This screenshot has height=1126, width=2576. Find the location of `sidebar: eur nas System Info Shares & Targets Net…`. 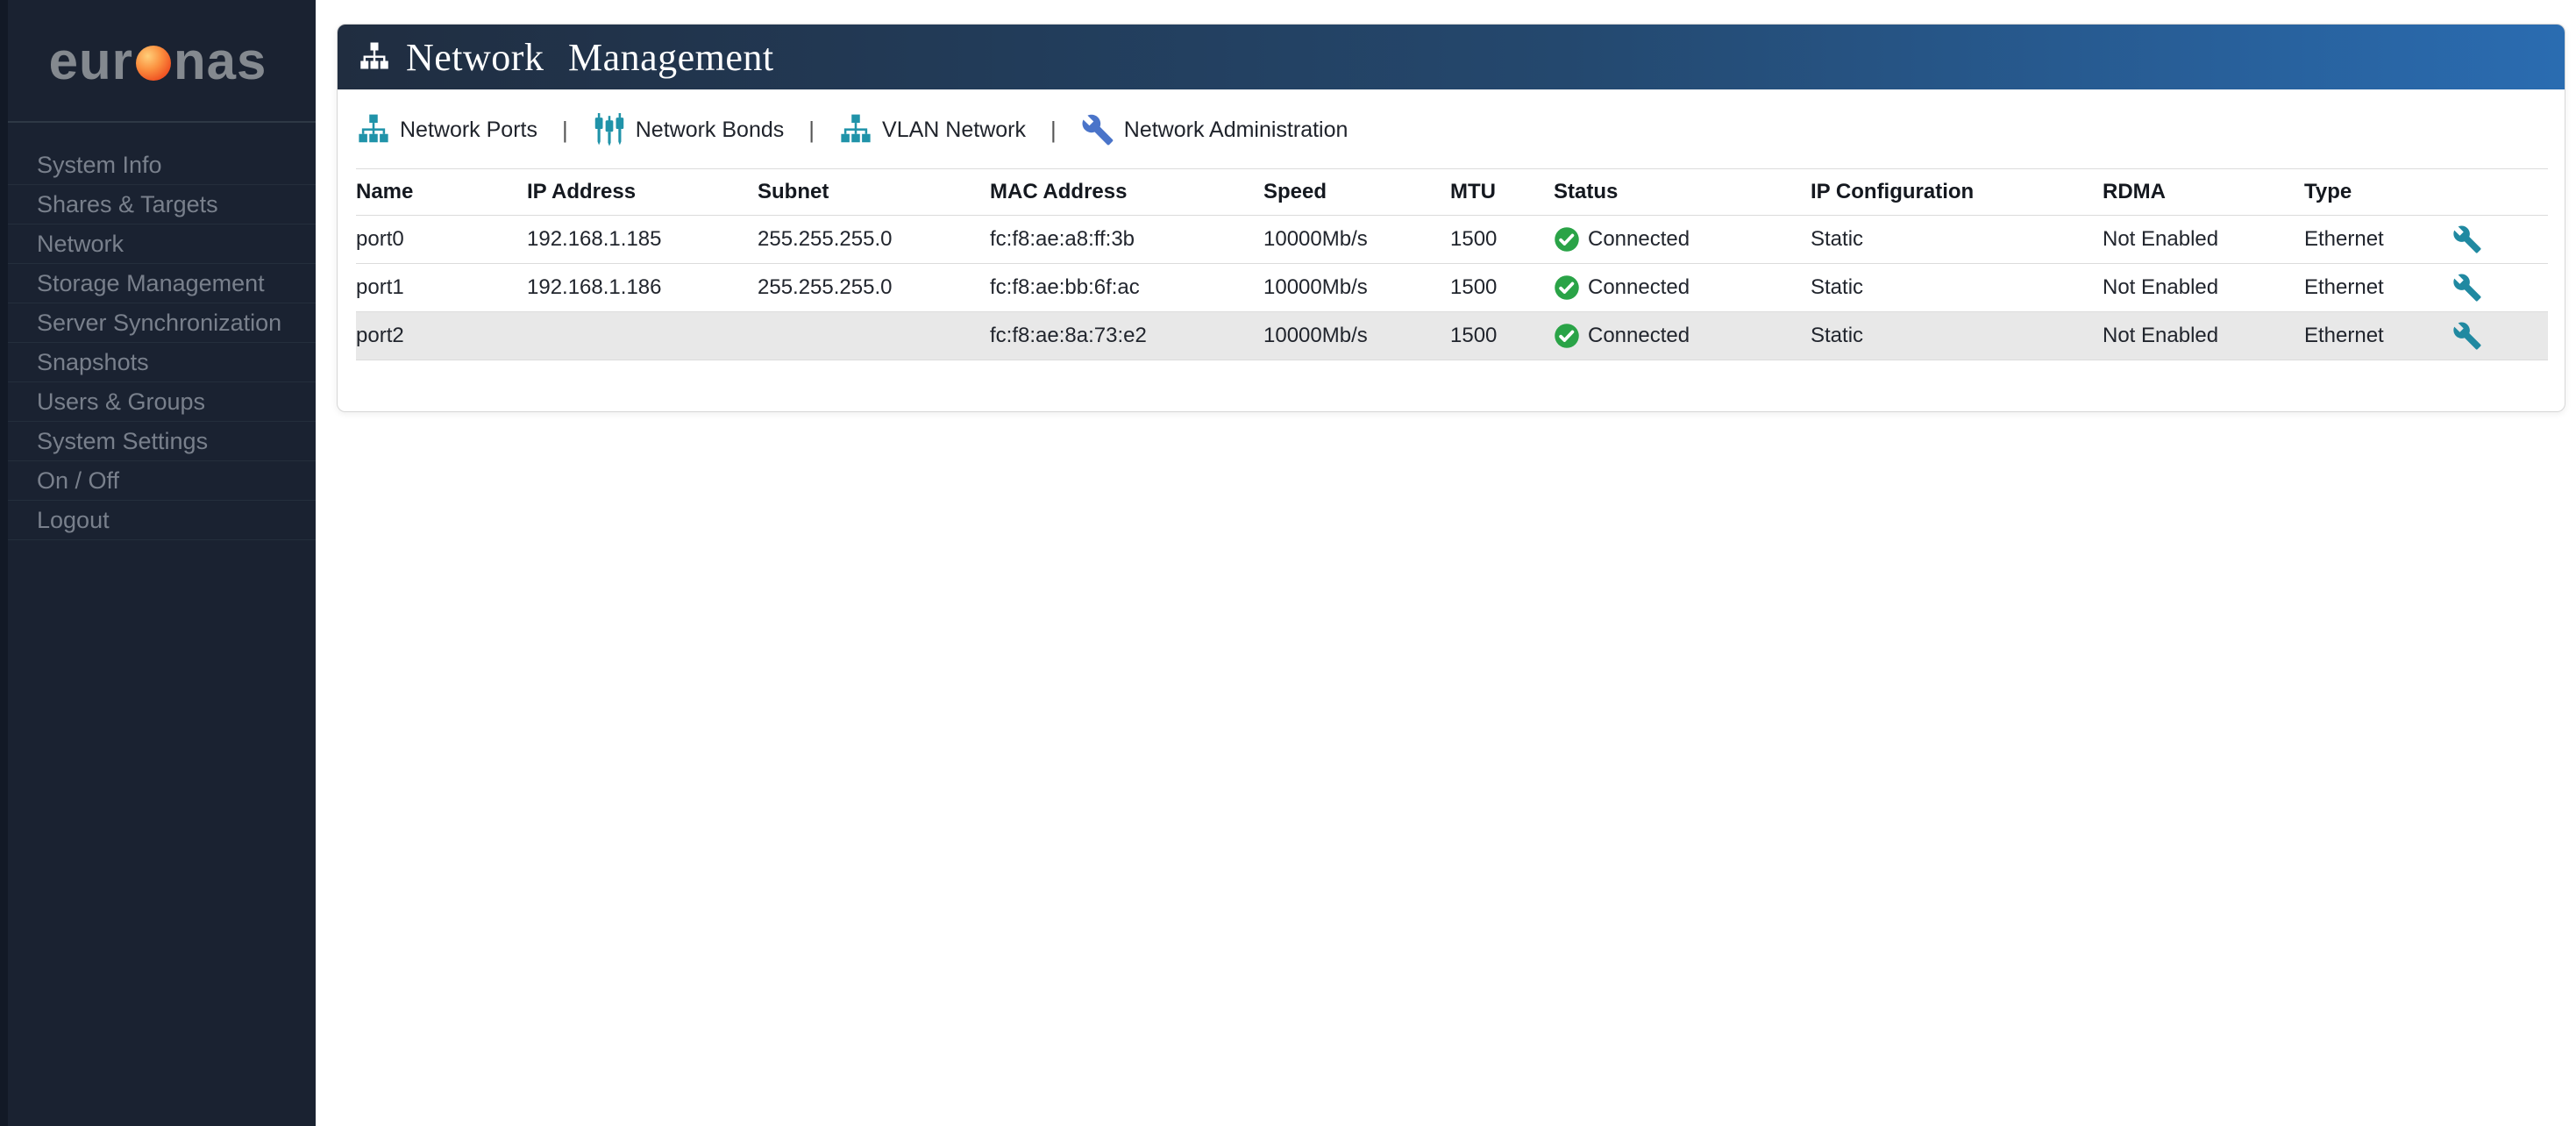

sidebar: eur nas System Info Shares & Targets Net… is located at coordinates (158, 563).